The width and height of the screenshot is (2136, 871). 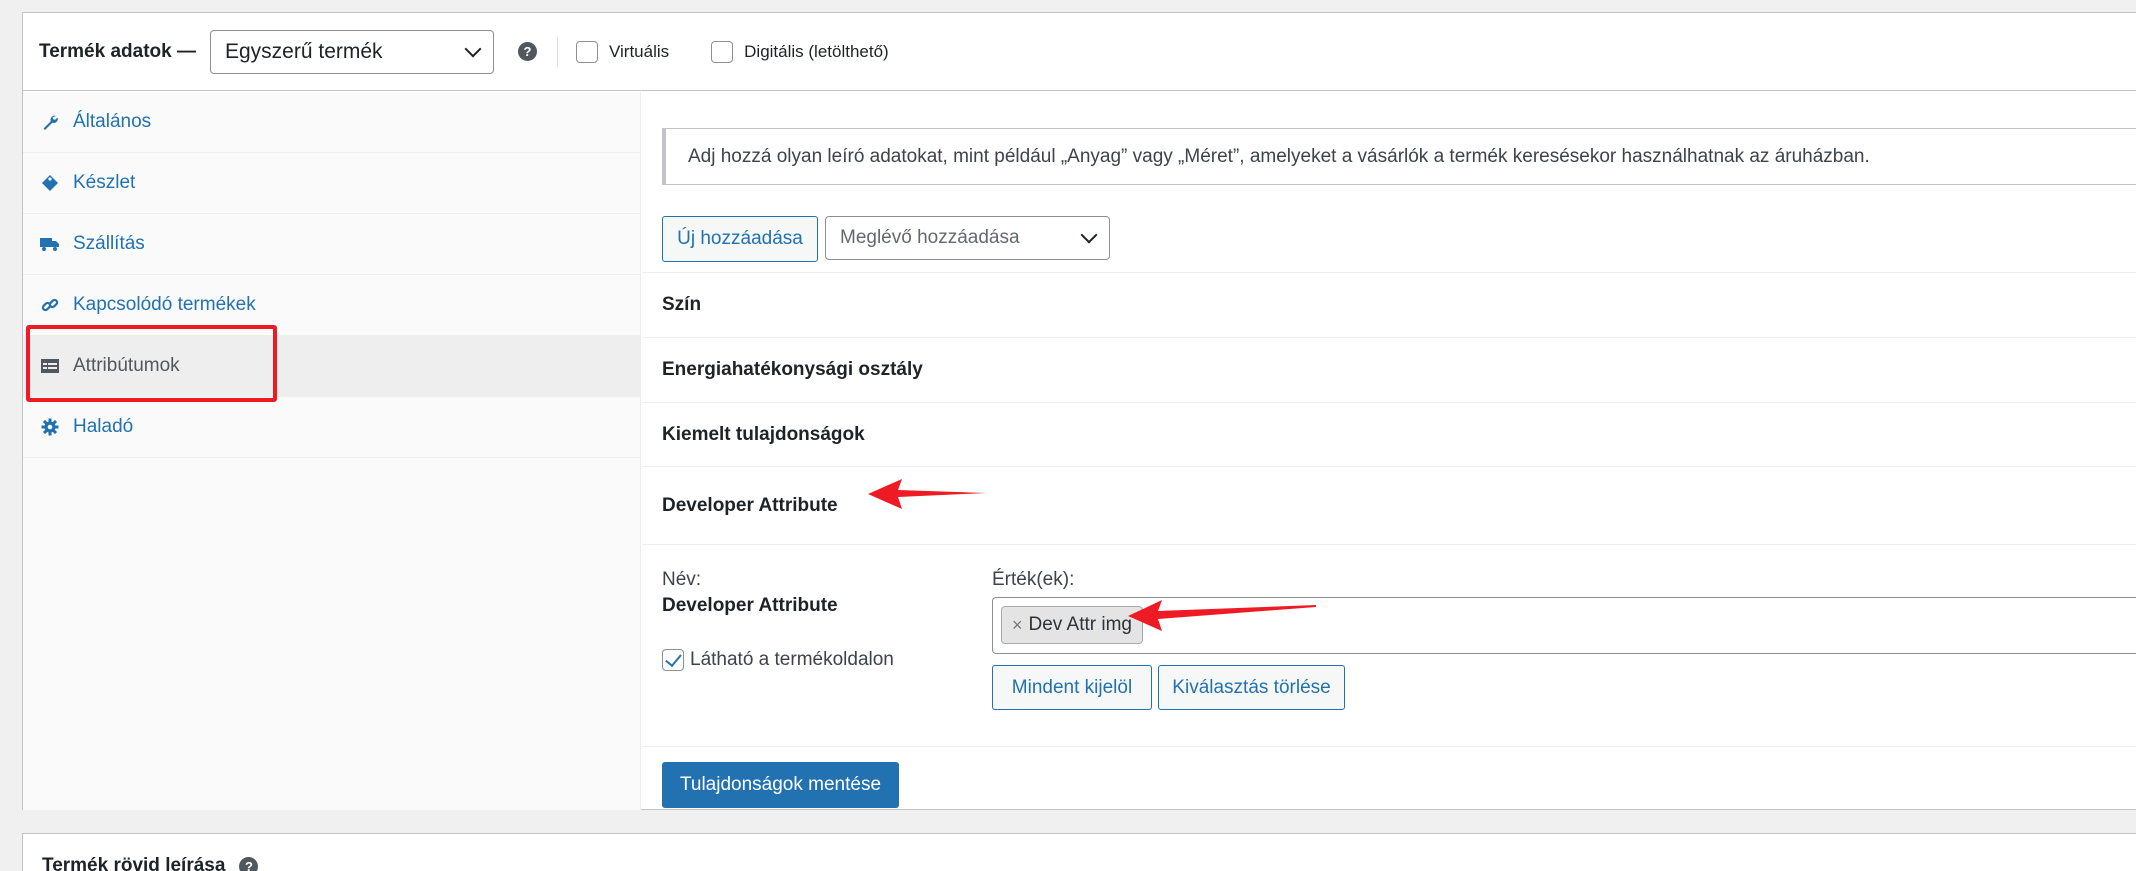 I want to click on tab-label: Általános, so click(x=112, y=121).